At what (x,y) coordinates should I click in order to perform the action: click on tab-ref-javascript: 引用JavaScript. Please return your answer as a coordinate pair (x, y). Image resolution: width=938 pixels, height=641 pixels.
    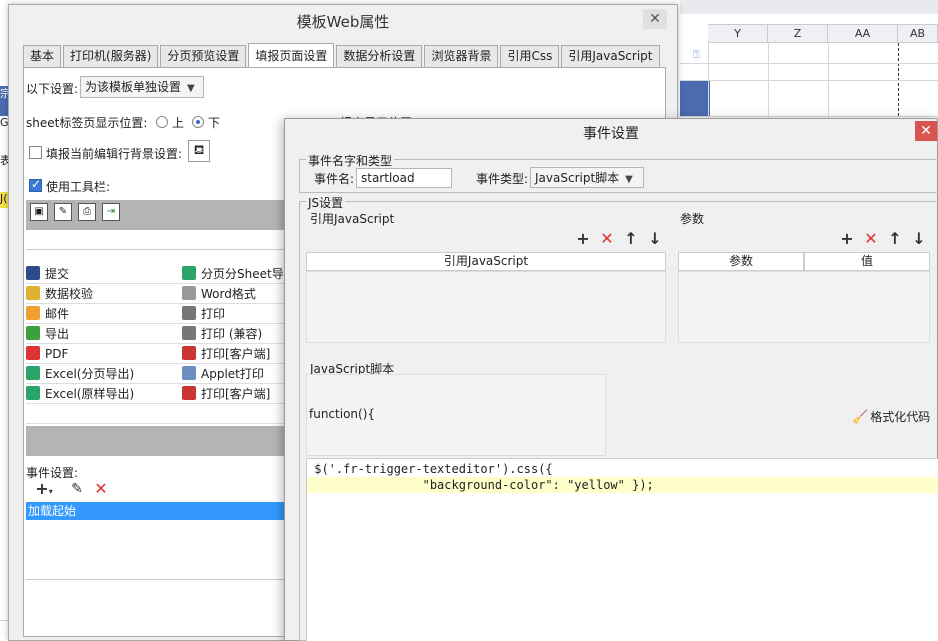
    Looking at the image, I should click on (610, 56).